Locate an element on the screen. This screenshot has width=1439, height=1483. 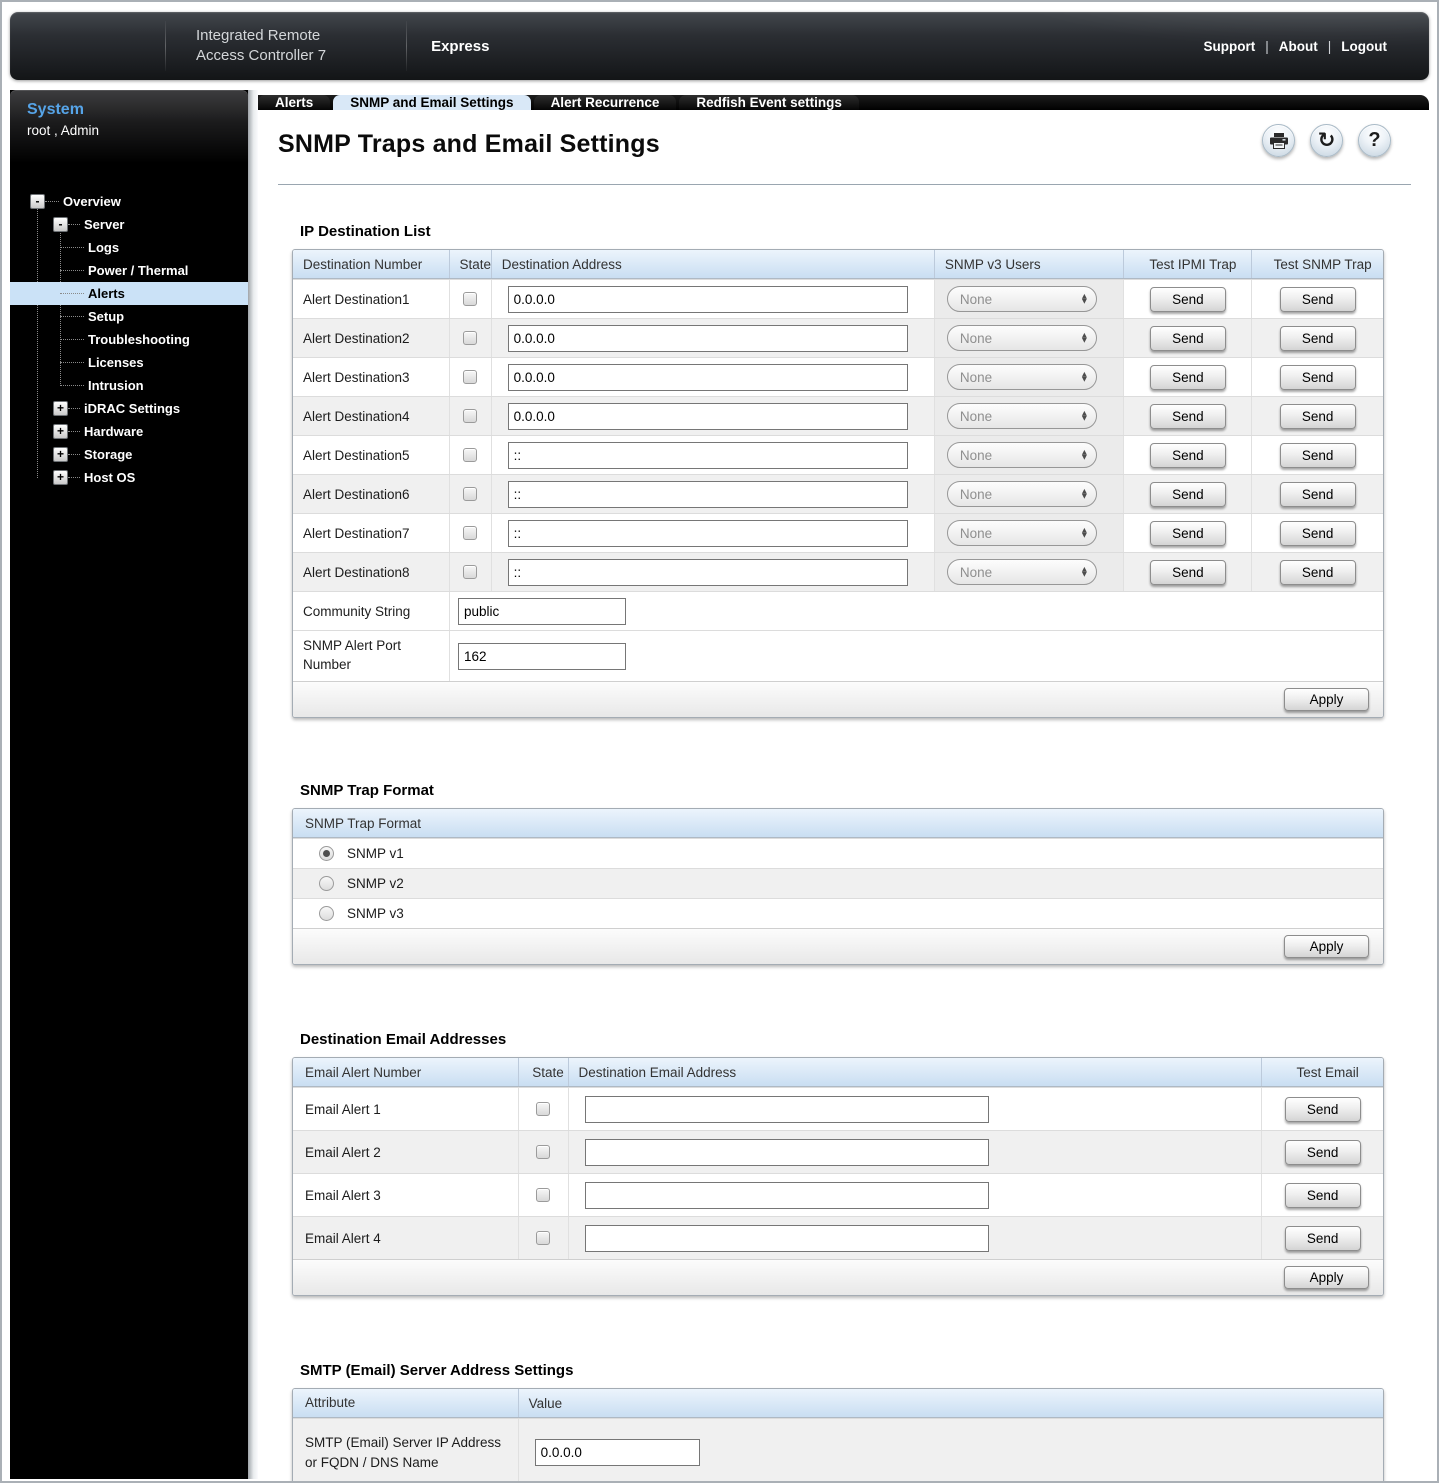
tree-item-storage: + Storage is located at coordinates (129, 454).